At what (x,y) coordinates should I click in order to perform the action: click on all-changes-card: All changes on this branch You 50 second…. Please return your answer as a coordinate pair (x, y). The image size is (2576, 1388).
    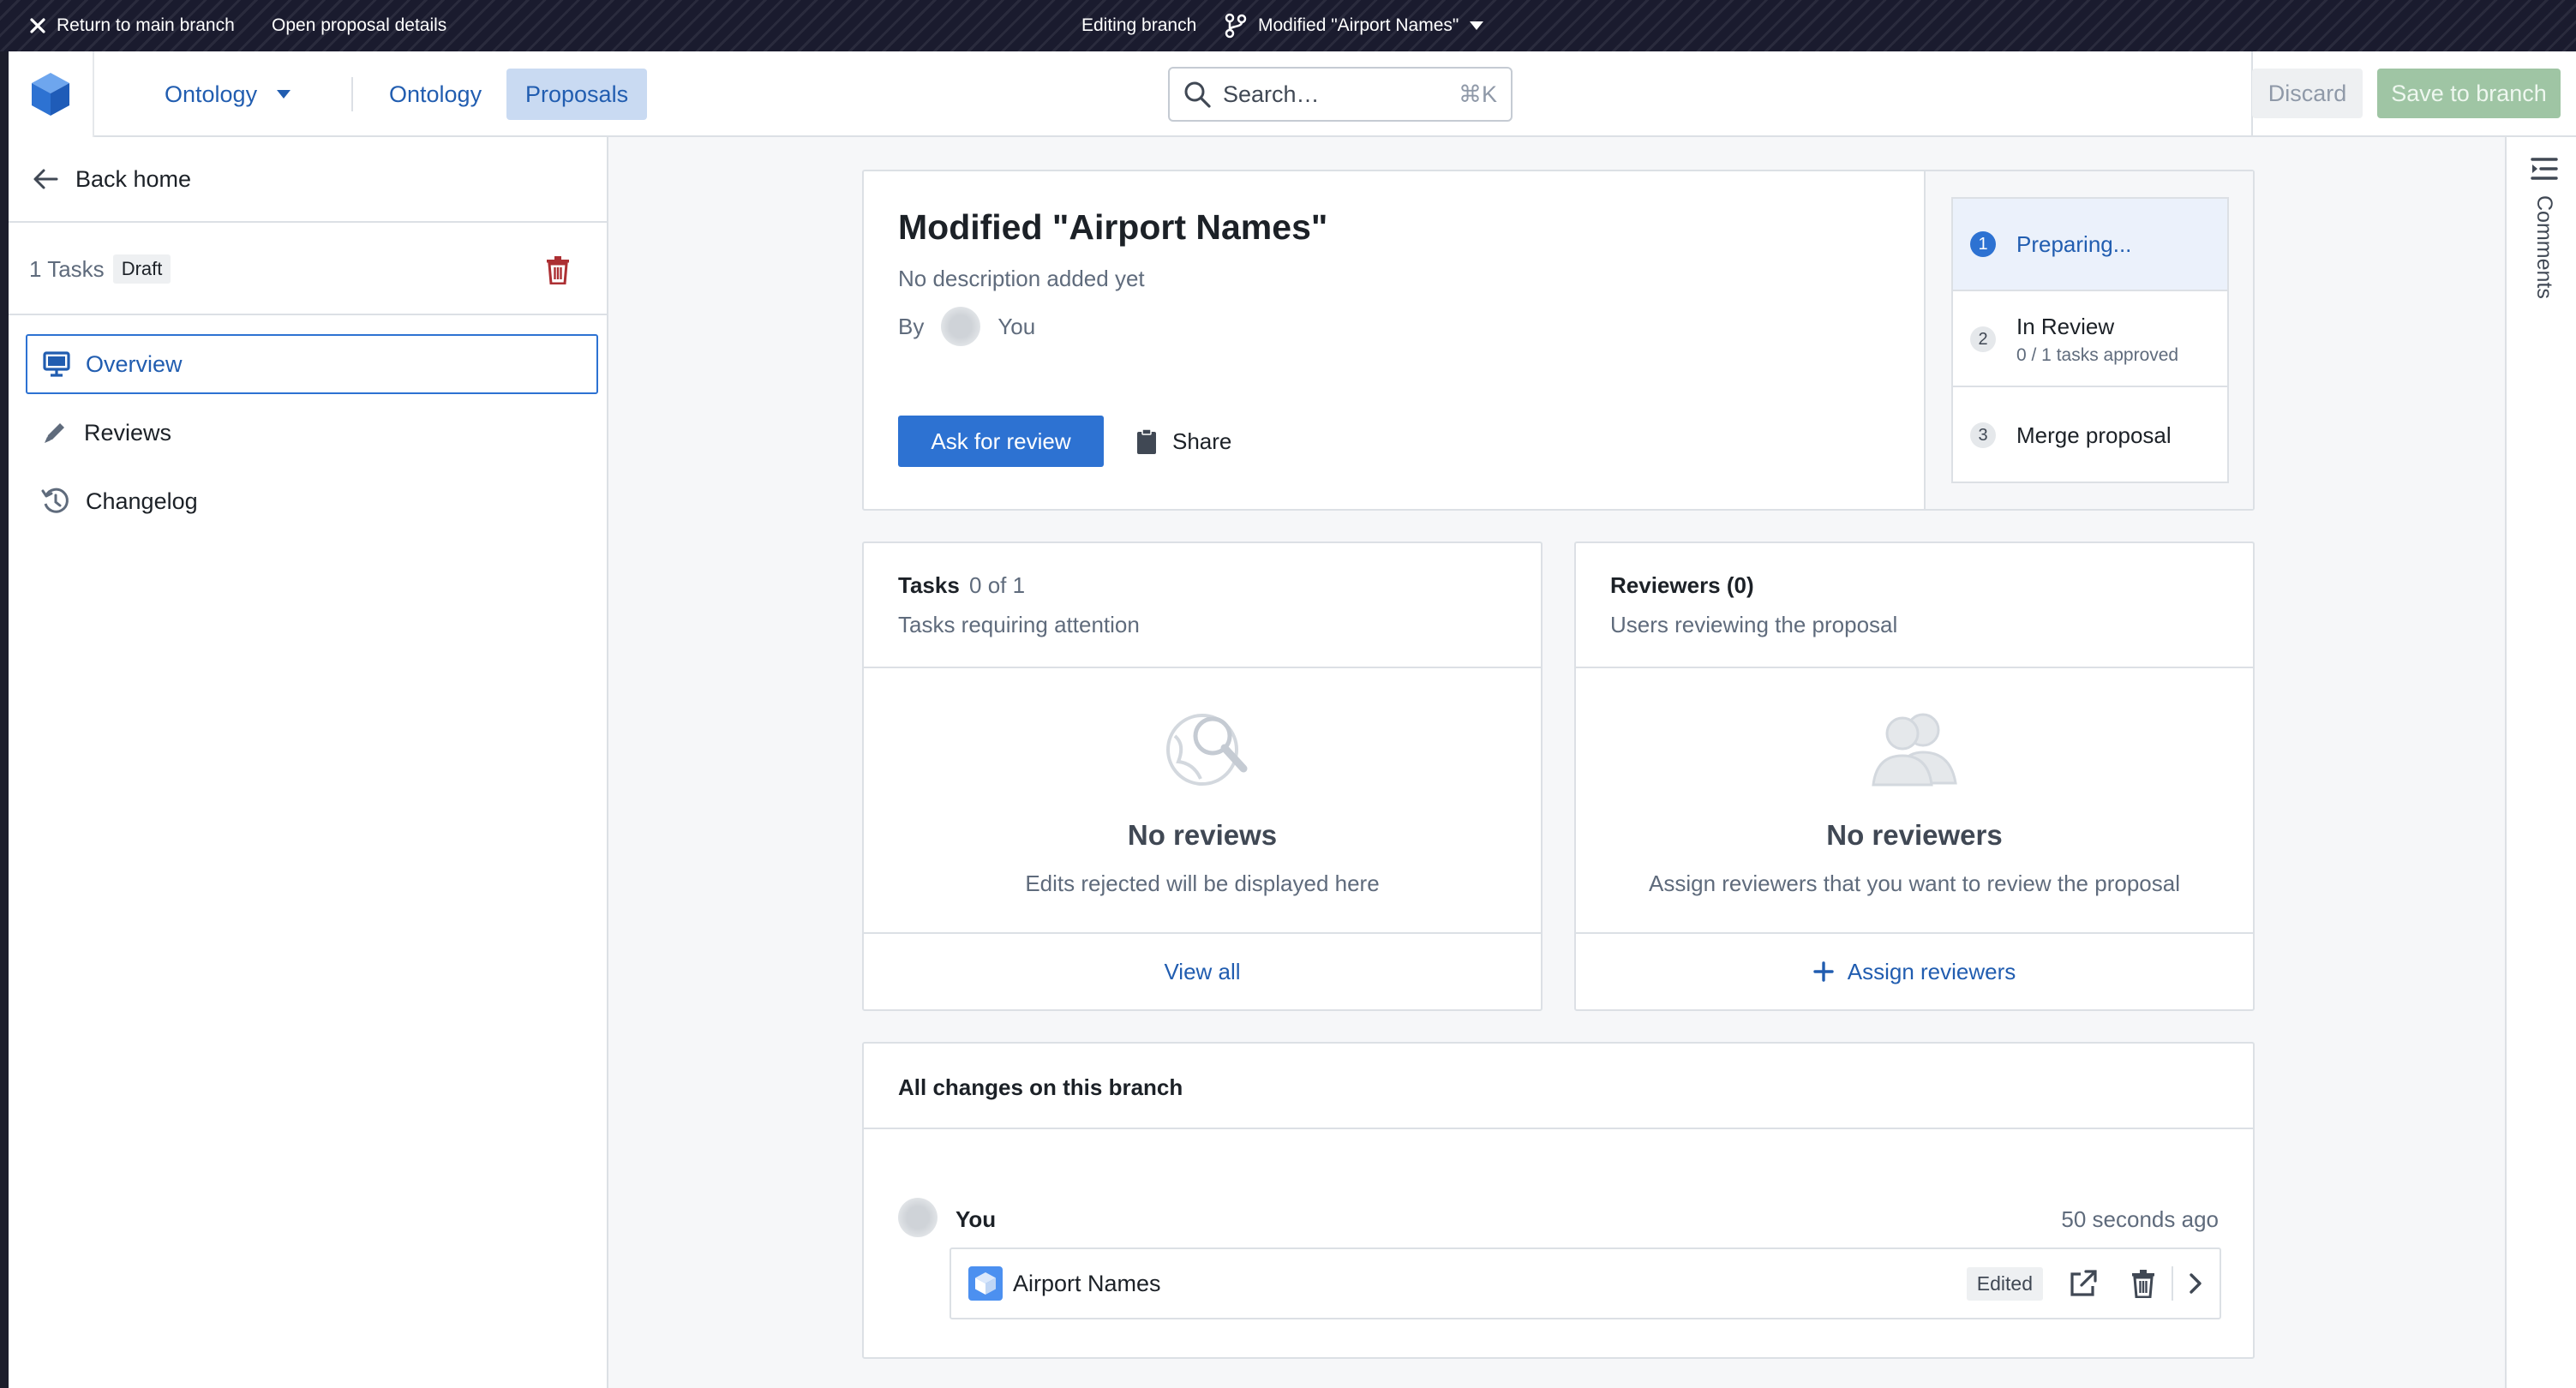
    Looking at the image, I should click on (1558, 1200).